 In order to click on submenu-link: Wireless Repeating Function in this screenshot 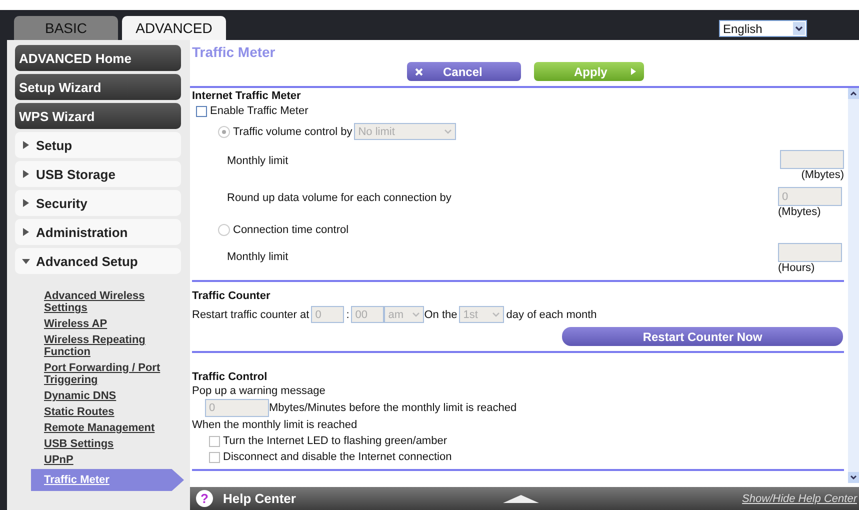, I will do `click(89, 346)`.